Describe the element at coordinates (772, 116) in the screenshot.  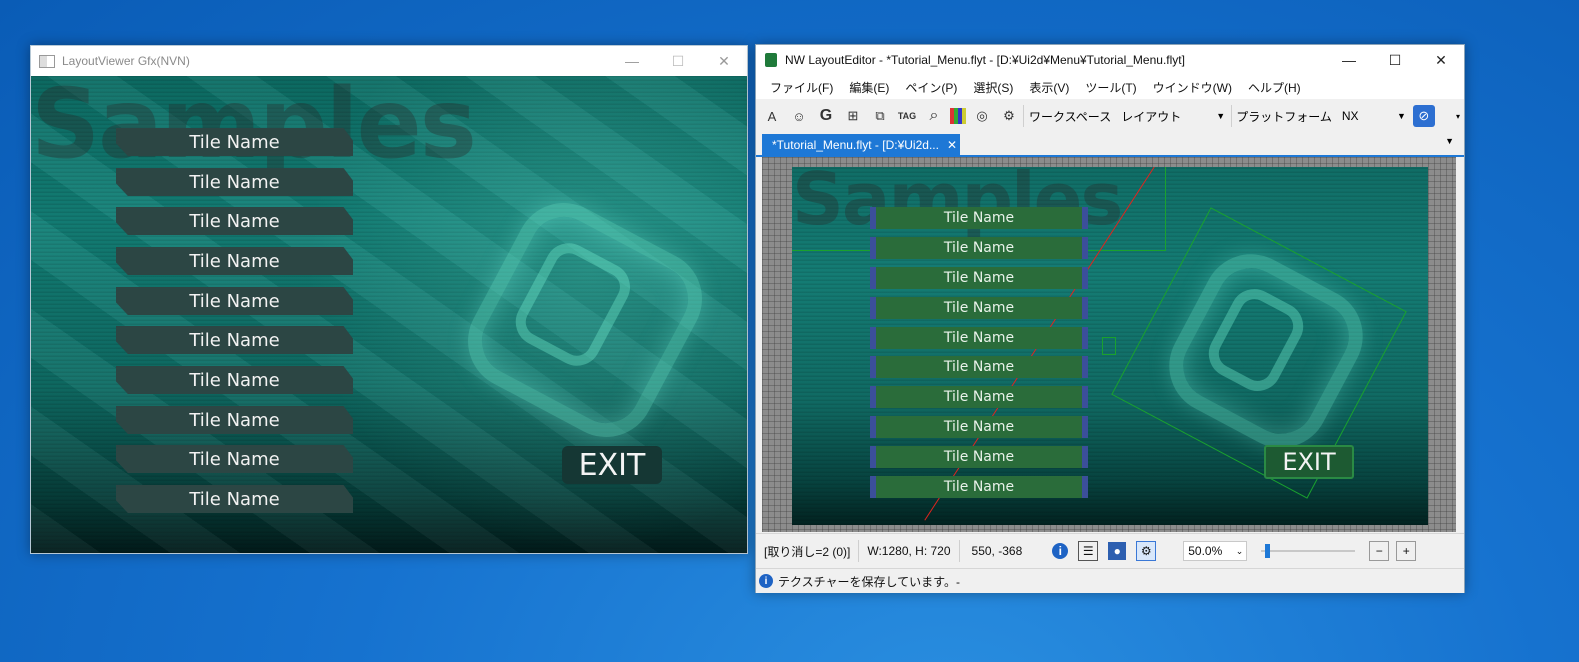
I see `add-text-icon: A` at that location.